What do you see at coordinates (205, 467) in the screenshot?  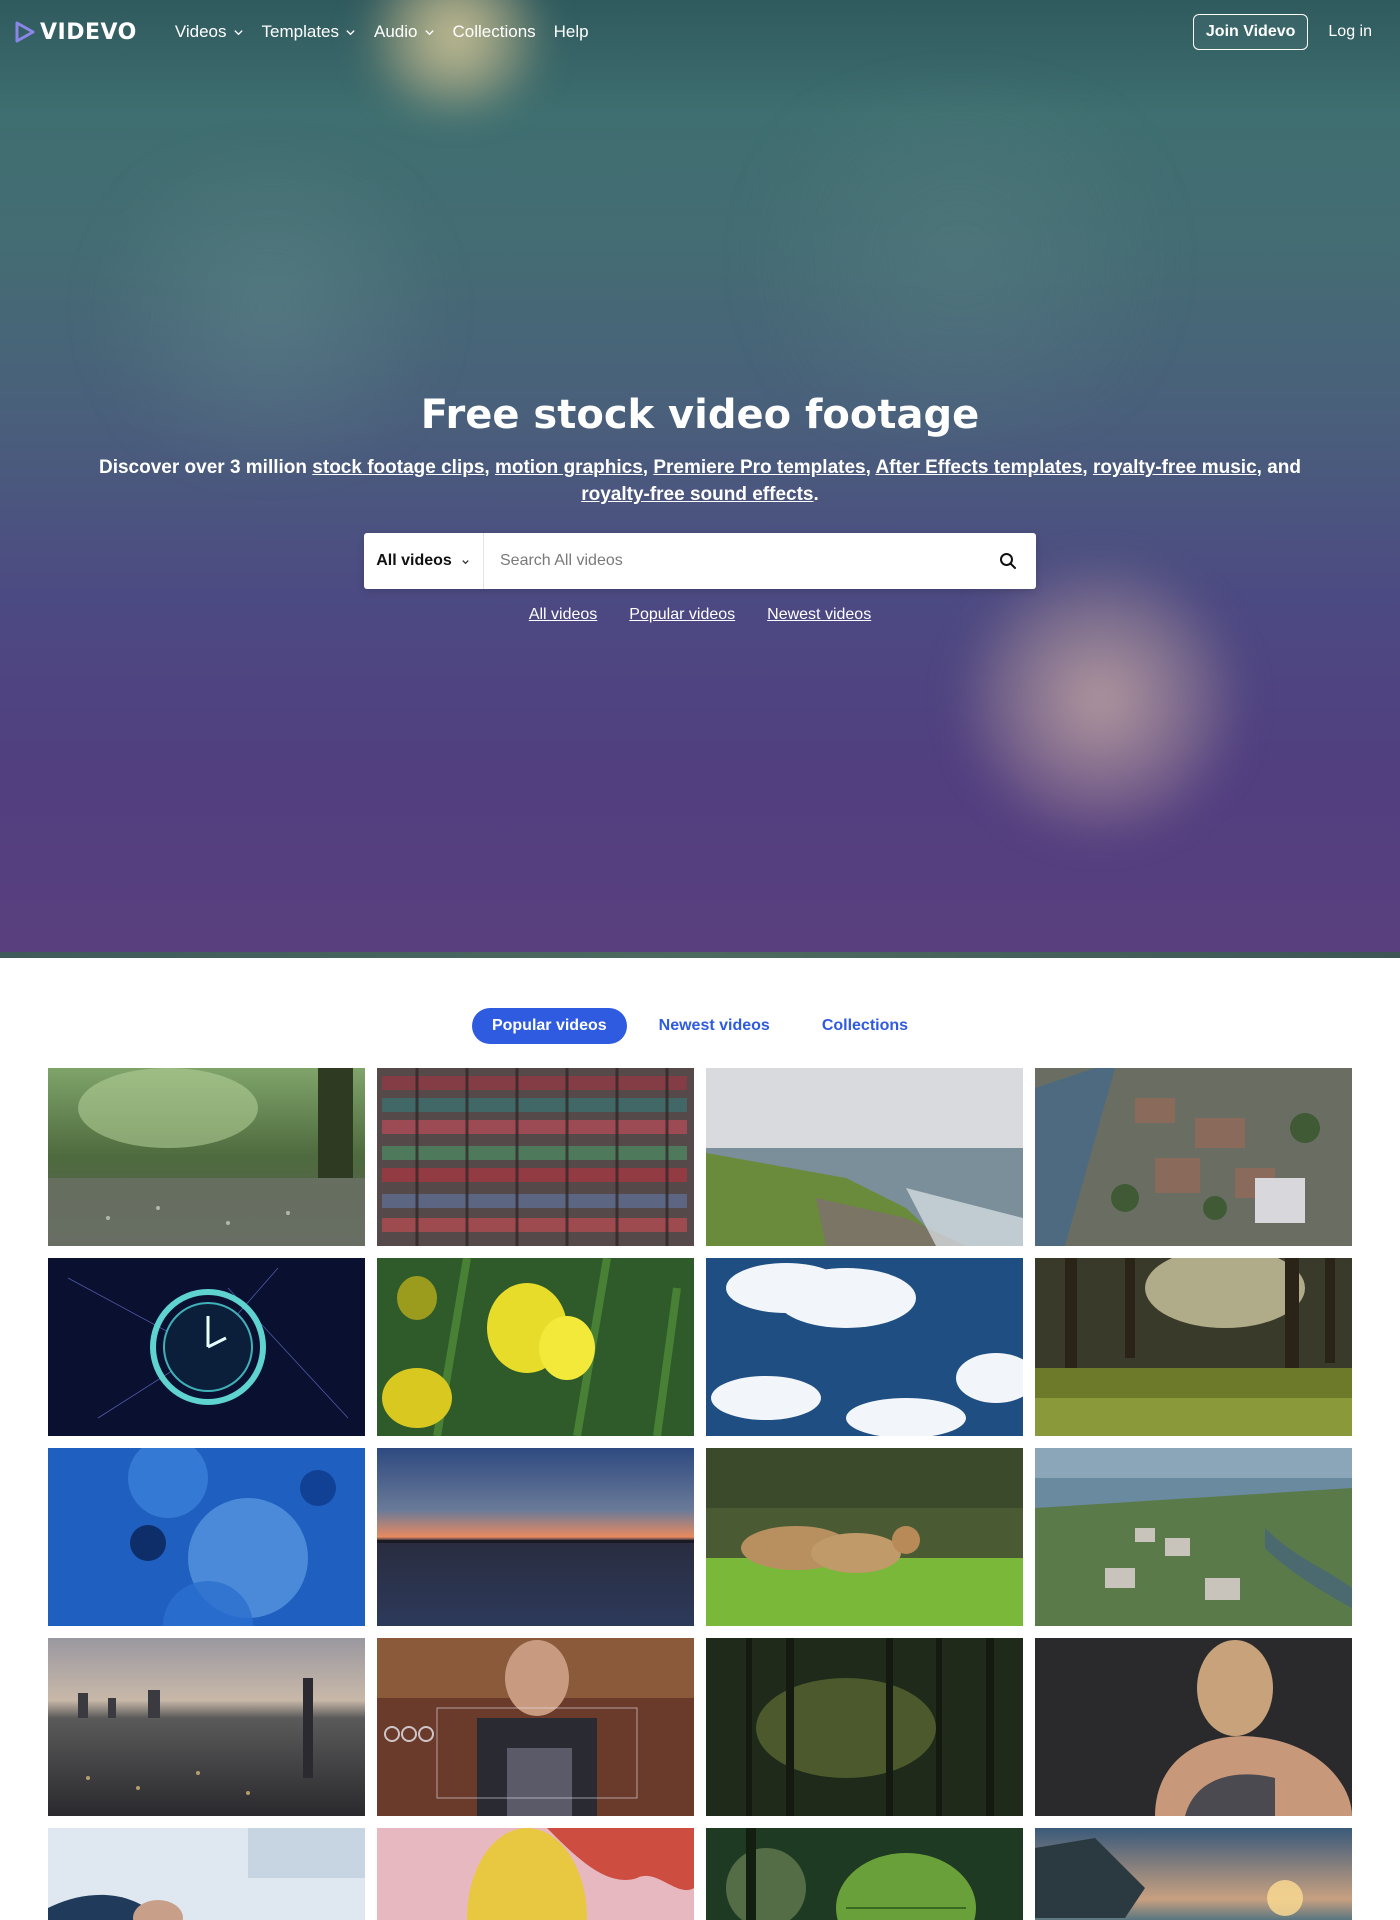 I see `subtitle-prefix: Discover over 3 million` at bounding box center [205, 467].